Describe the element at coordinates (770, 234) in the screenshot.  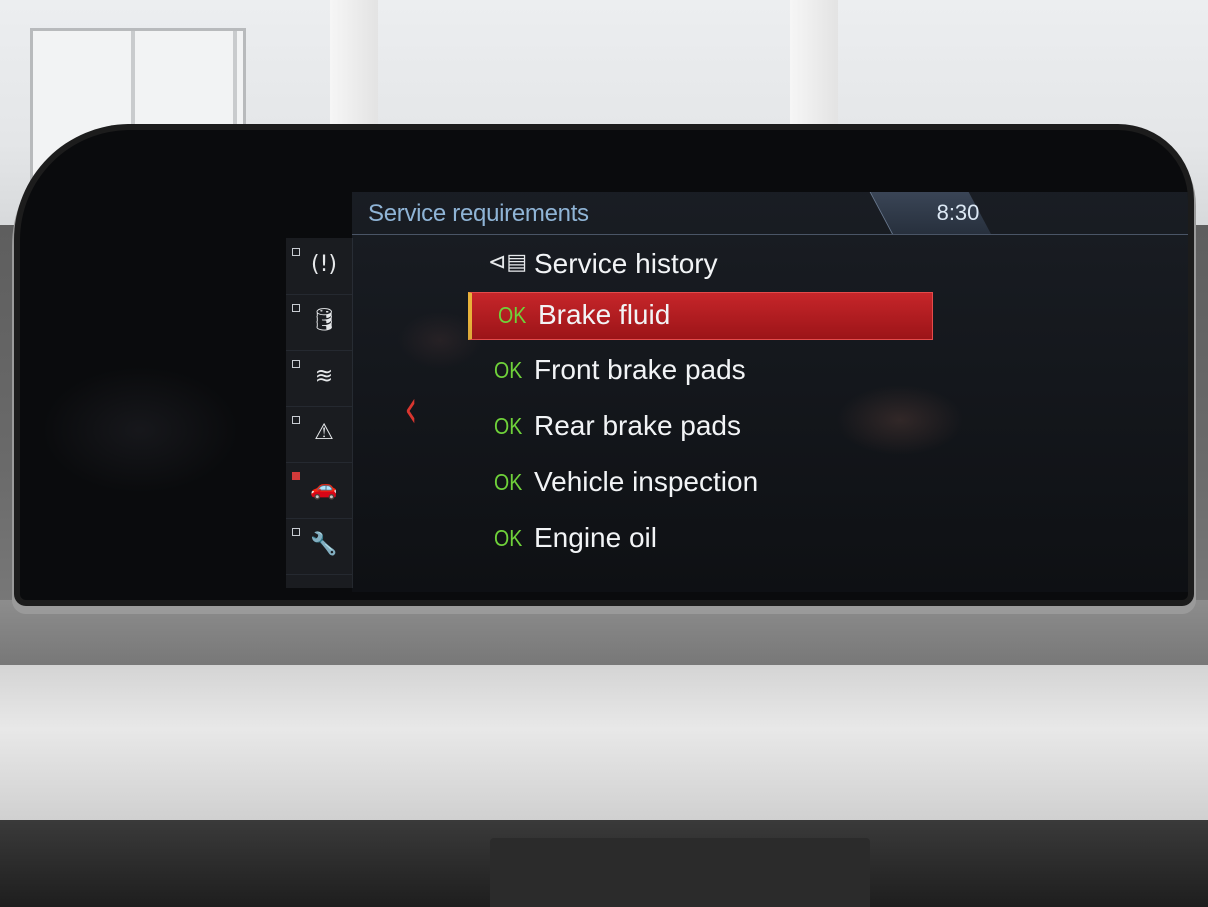
I see `header-divider` at that location.